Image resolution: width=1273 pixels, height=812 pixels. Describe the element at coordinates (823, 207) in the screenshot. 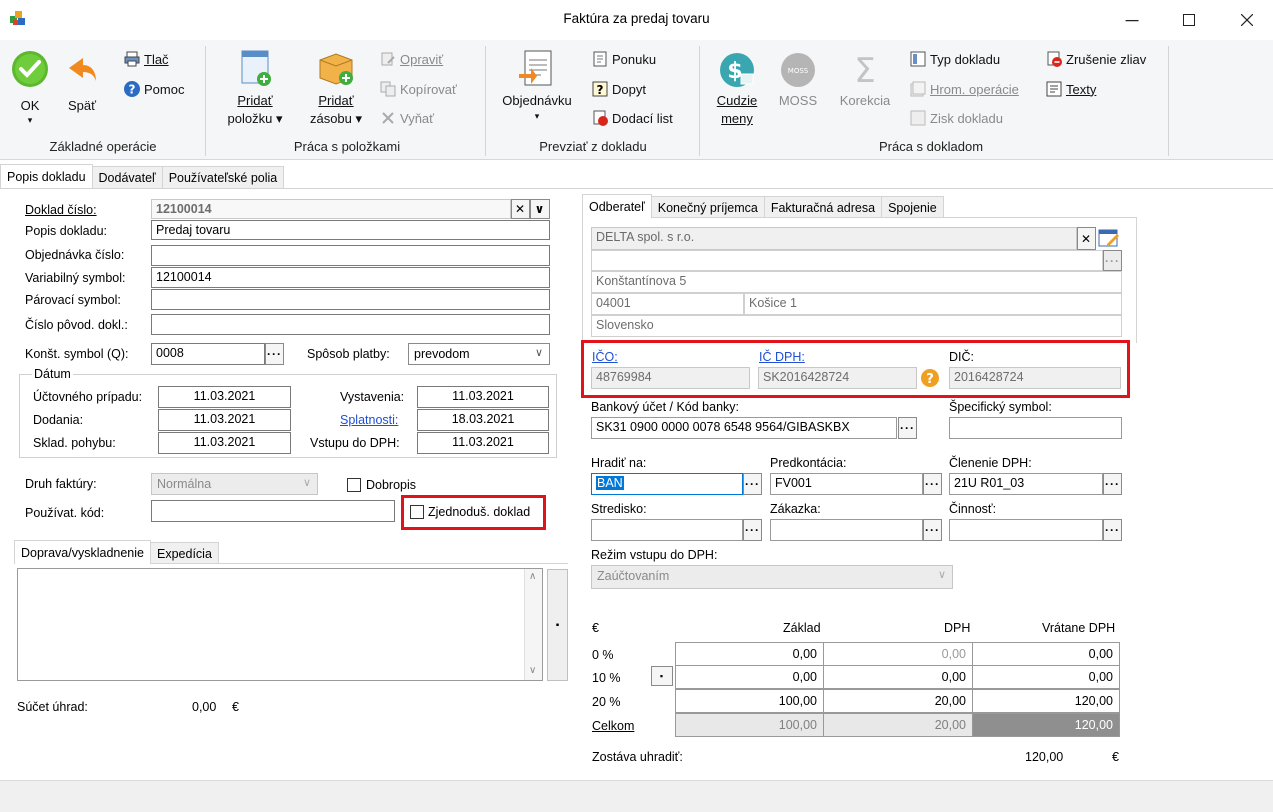

I see `tab-billing-address: Fakturačná adresa` at that location.